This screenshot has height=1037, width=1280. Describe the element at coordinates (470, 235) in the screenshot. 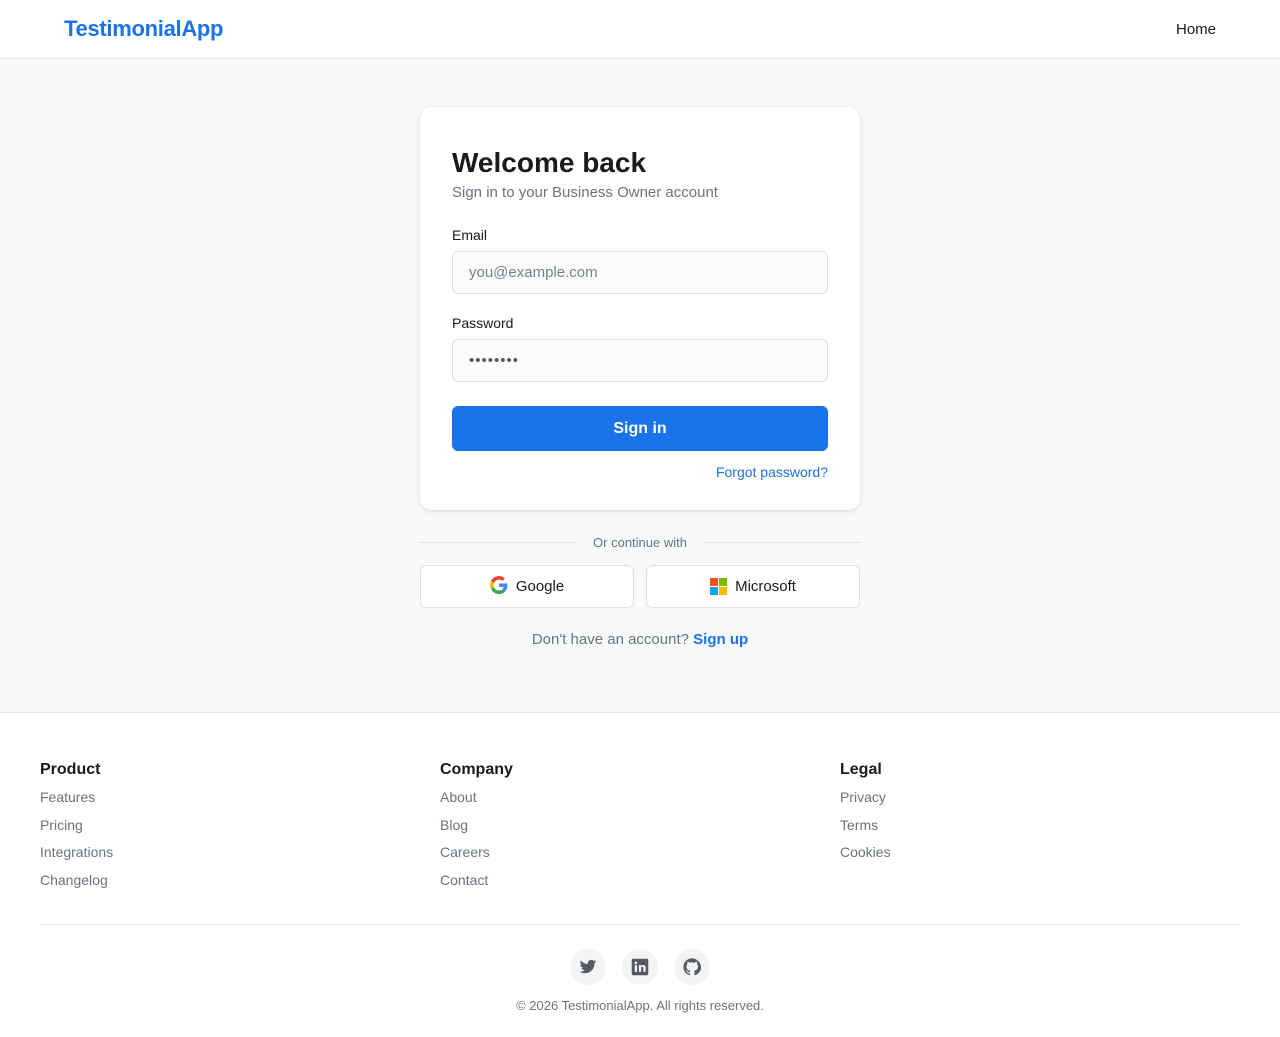

I see `email-label: Email` at that location.